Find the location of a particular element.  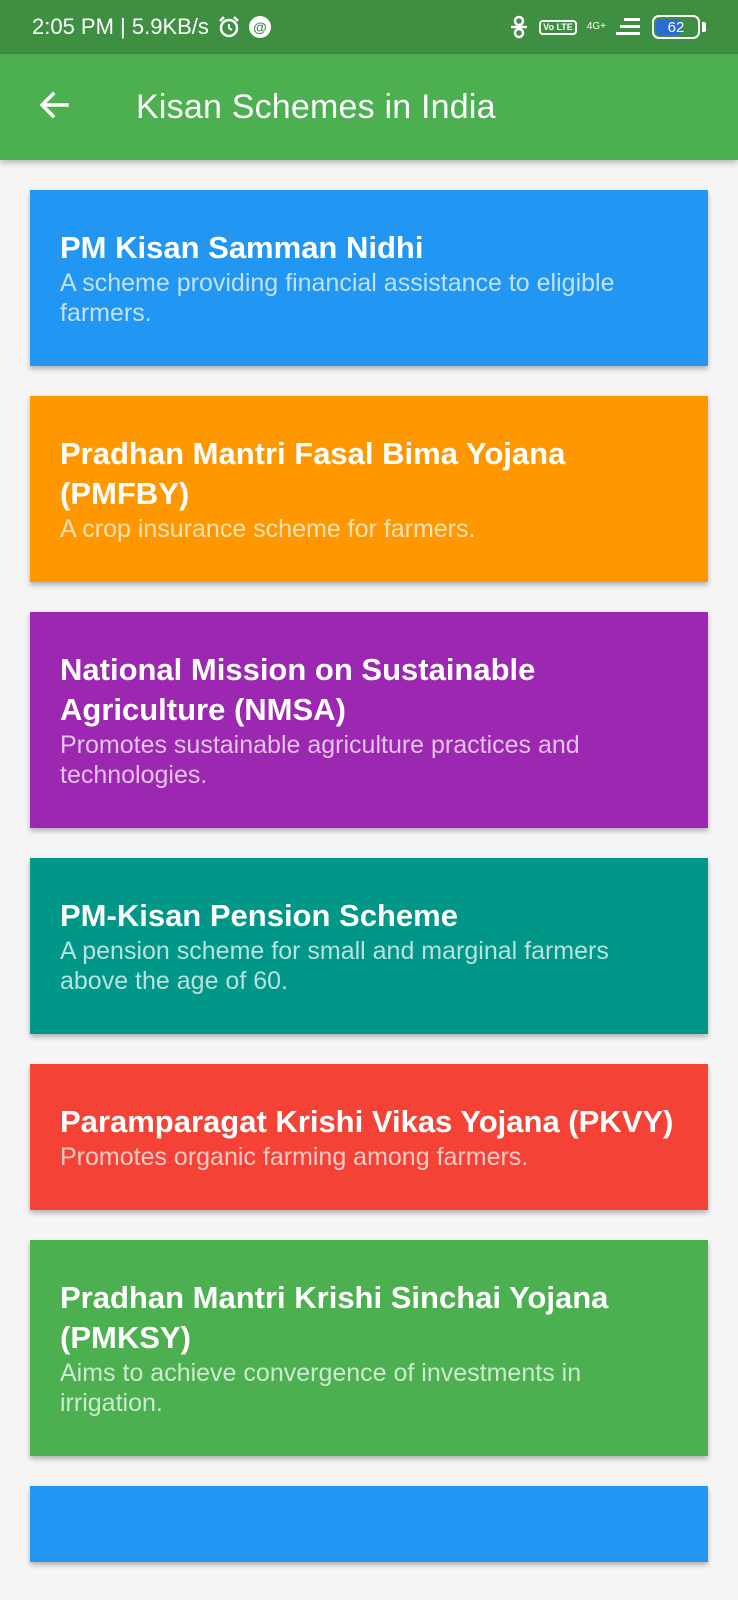

scheme-description: A crop insurance scheme for farmers. is located at coordinates (268, 529).